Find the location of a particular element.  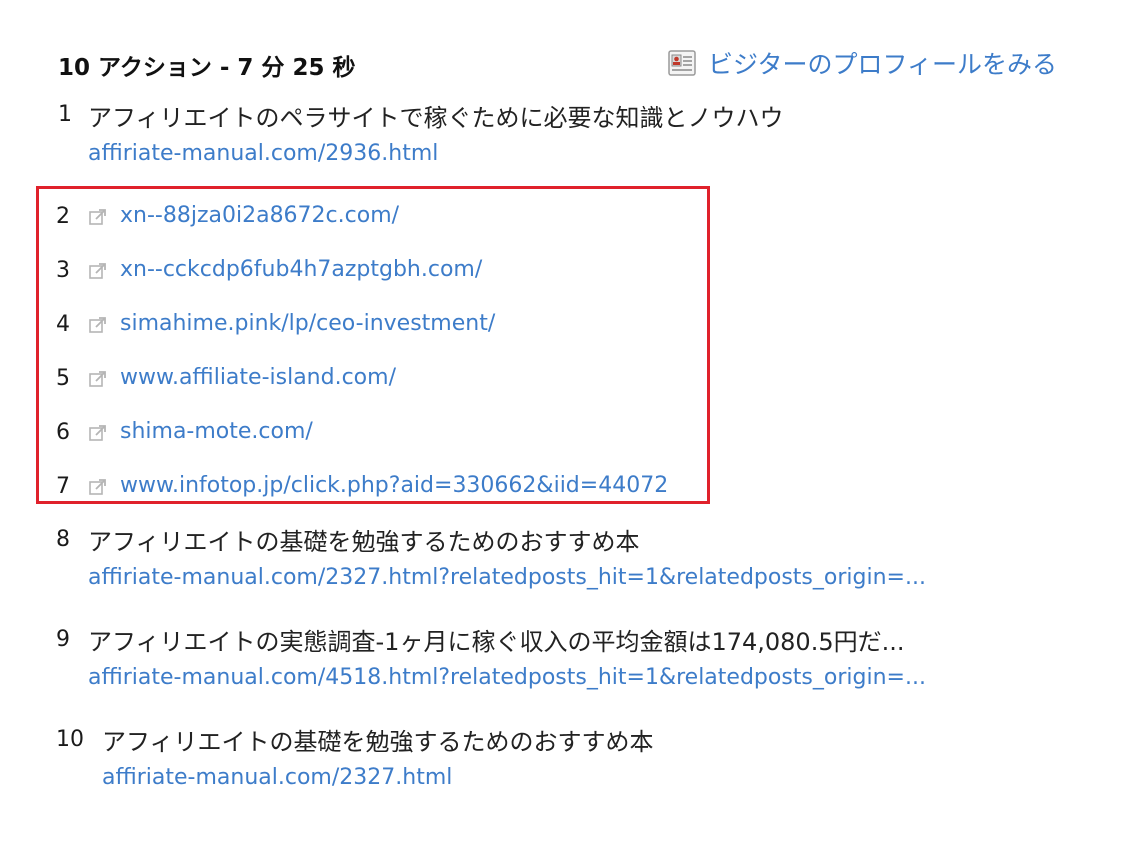

action-page-title: アフィリエイトのペラサイトで稼ぐために必要な知識とノウハウ is located at coordinates (436, 118).